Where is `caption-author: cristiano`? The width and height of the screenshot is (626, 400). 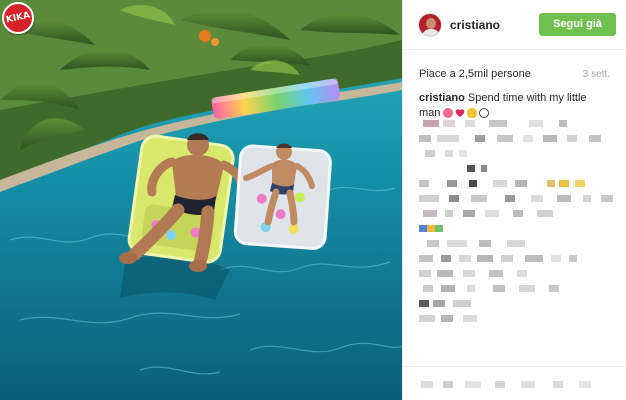
caption-author: cristiano is located at coordinates (442, 98).